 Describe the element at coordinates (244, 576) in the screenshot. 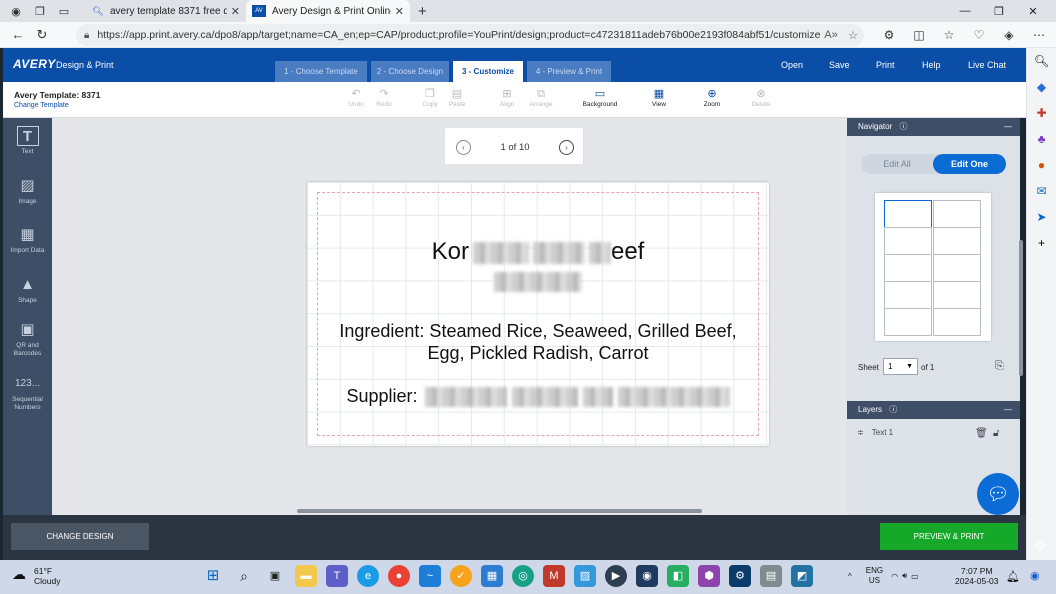

I see `search-icon: ⌕` at that location.